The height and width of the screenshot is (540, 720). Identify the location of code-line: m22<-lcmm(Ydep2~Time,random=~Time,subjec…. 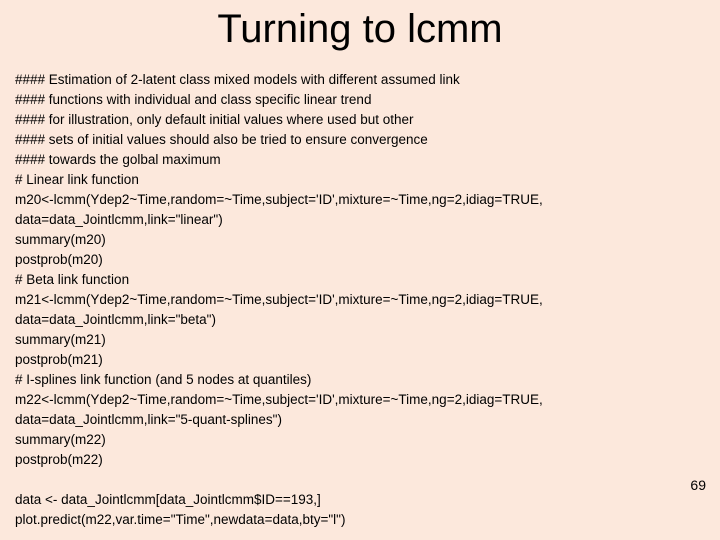
(279, 399).